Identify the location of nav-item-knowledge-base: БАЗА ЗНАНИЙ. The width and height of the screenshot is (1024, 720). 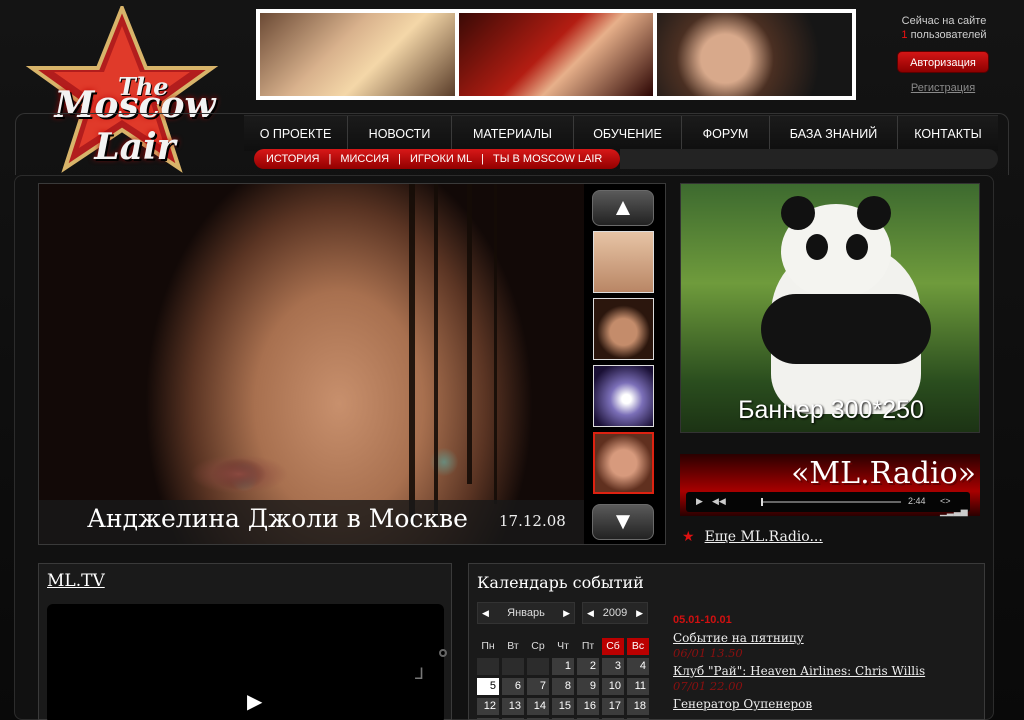
(834, 134).